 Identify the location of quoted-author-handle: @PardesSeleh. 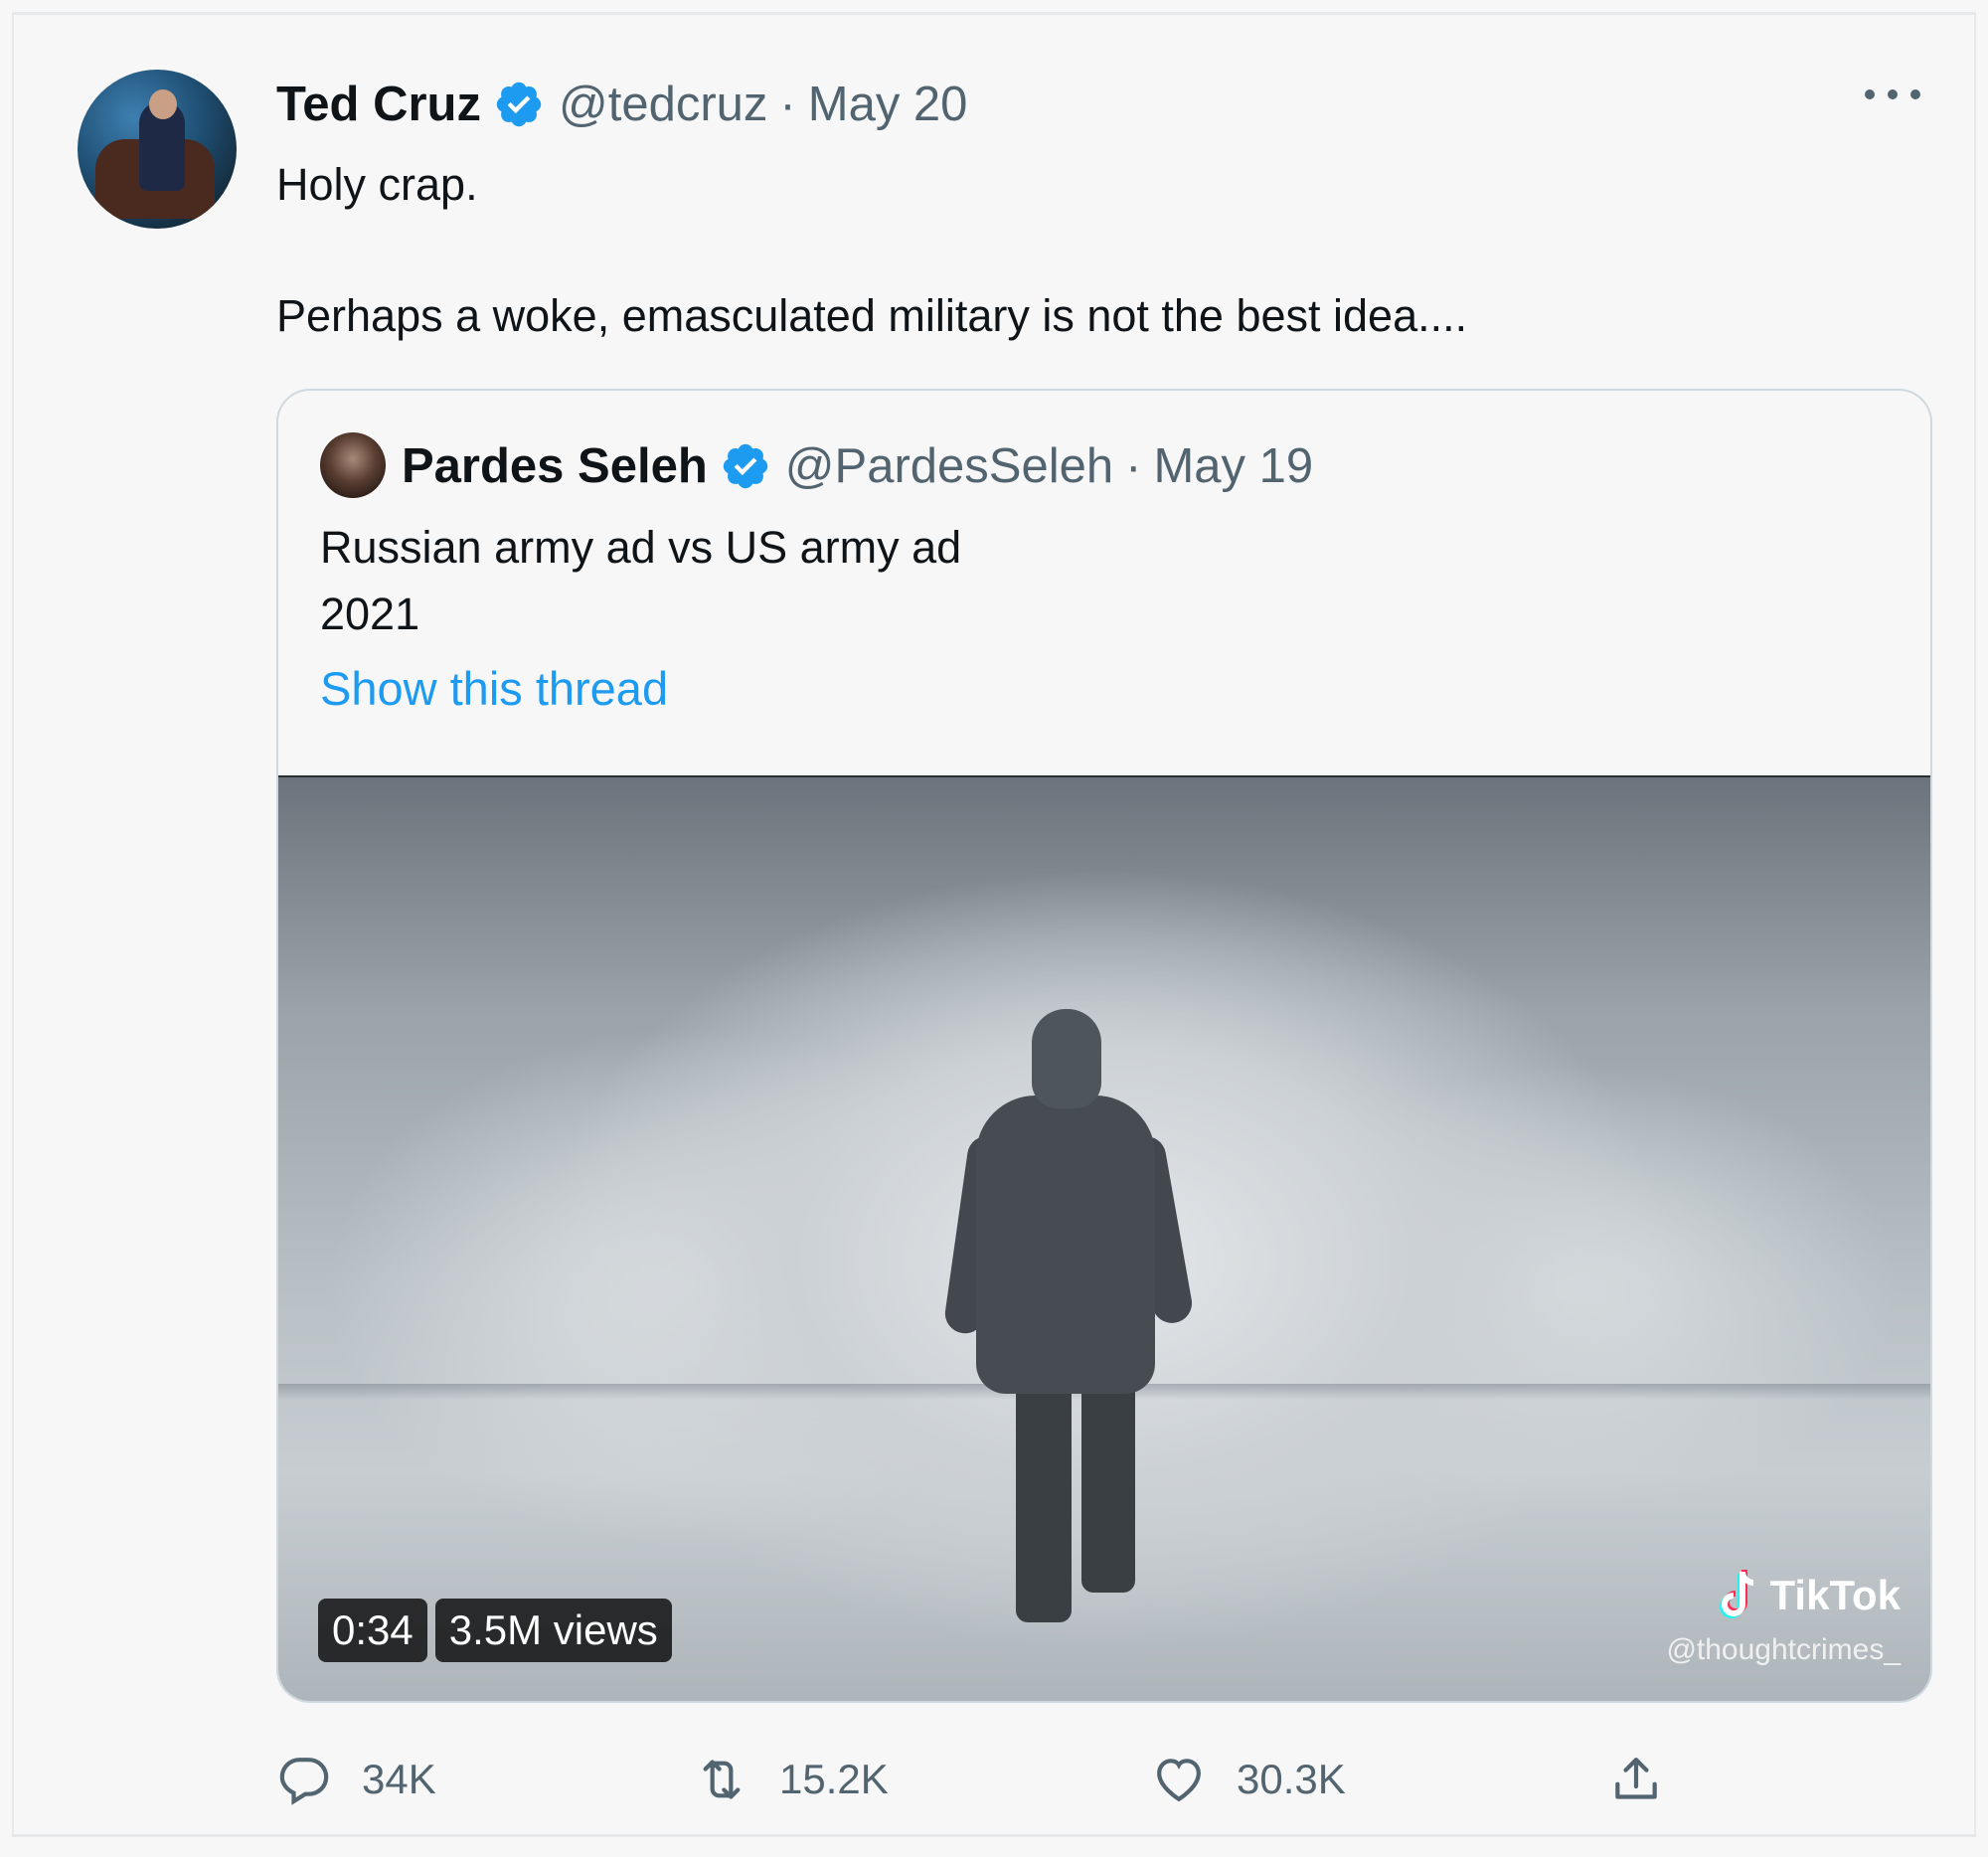
(949, 466).